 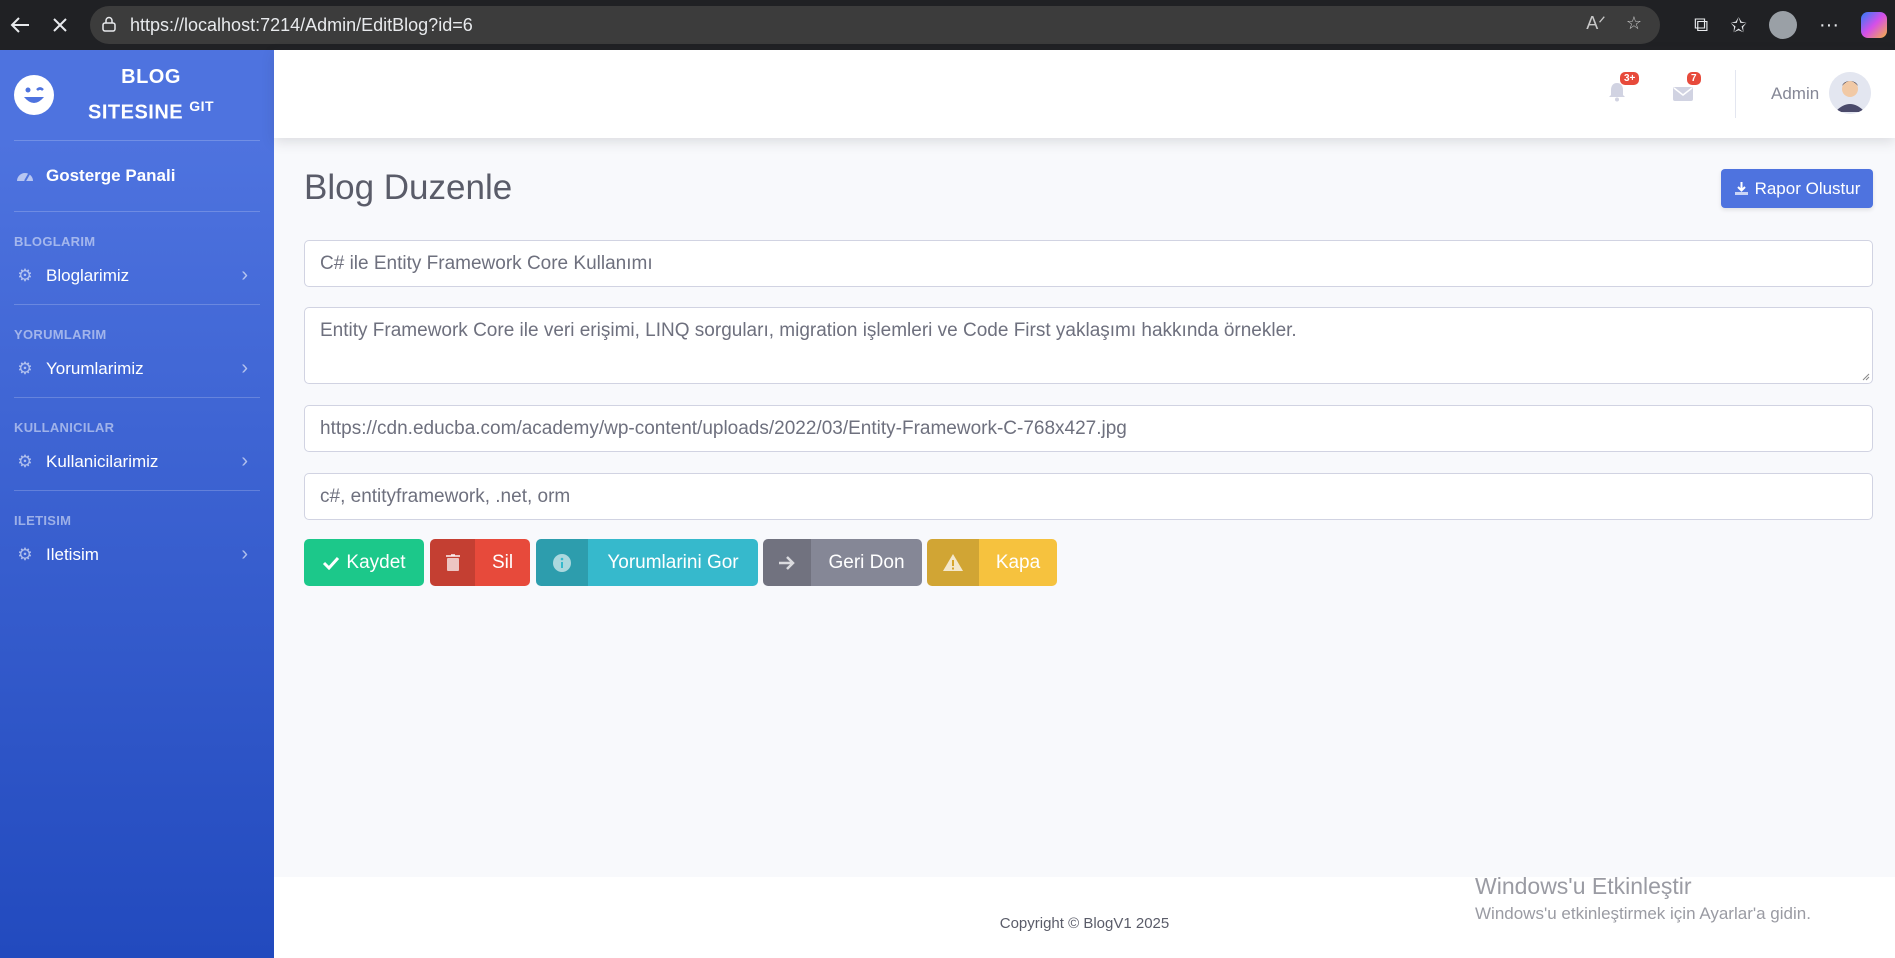 What do you see at coordinates (55, 241) in the screenshot?
I see `sidebar-heading-bloglarim: BLOGLARIM` at bounding box center [55, 241].